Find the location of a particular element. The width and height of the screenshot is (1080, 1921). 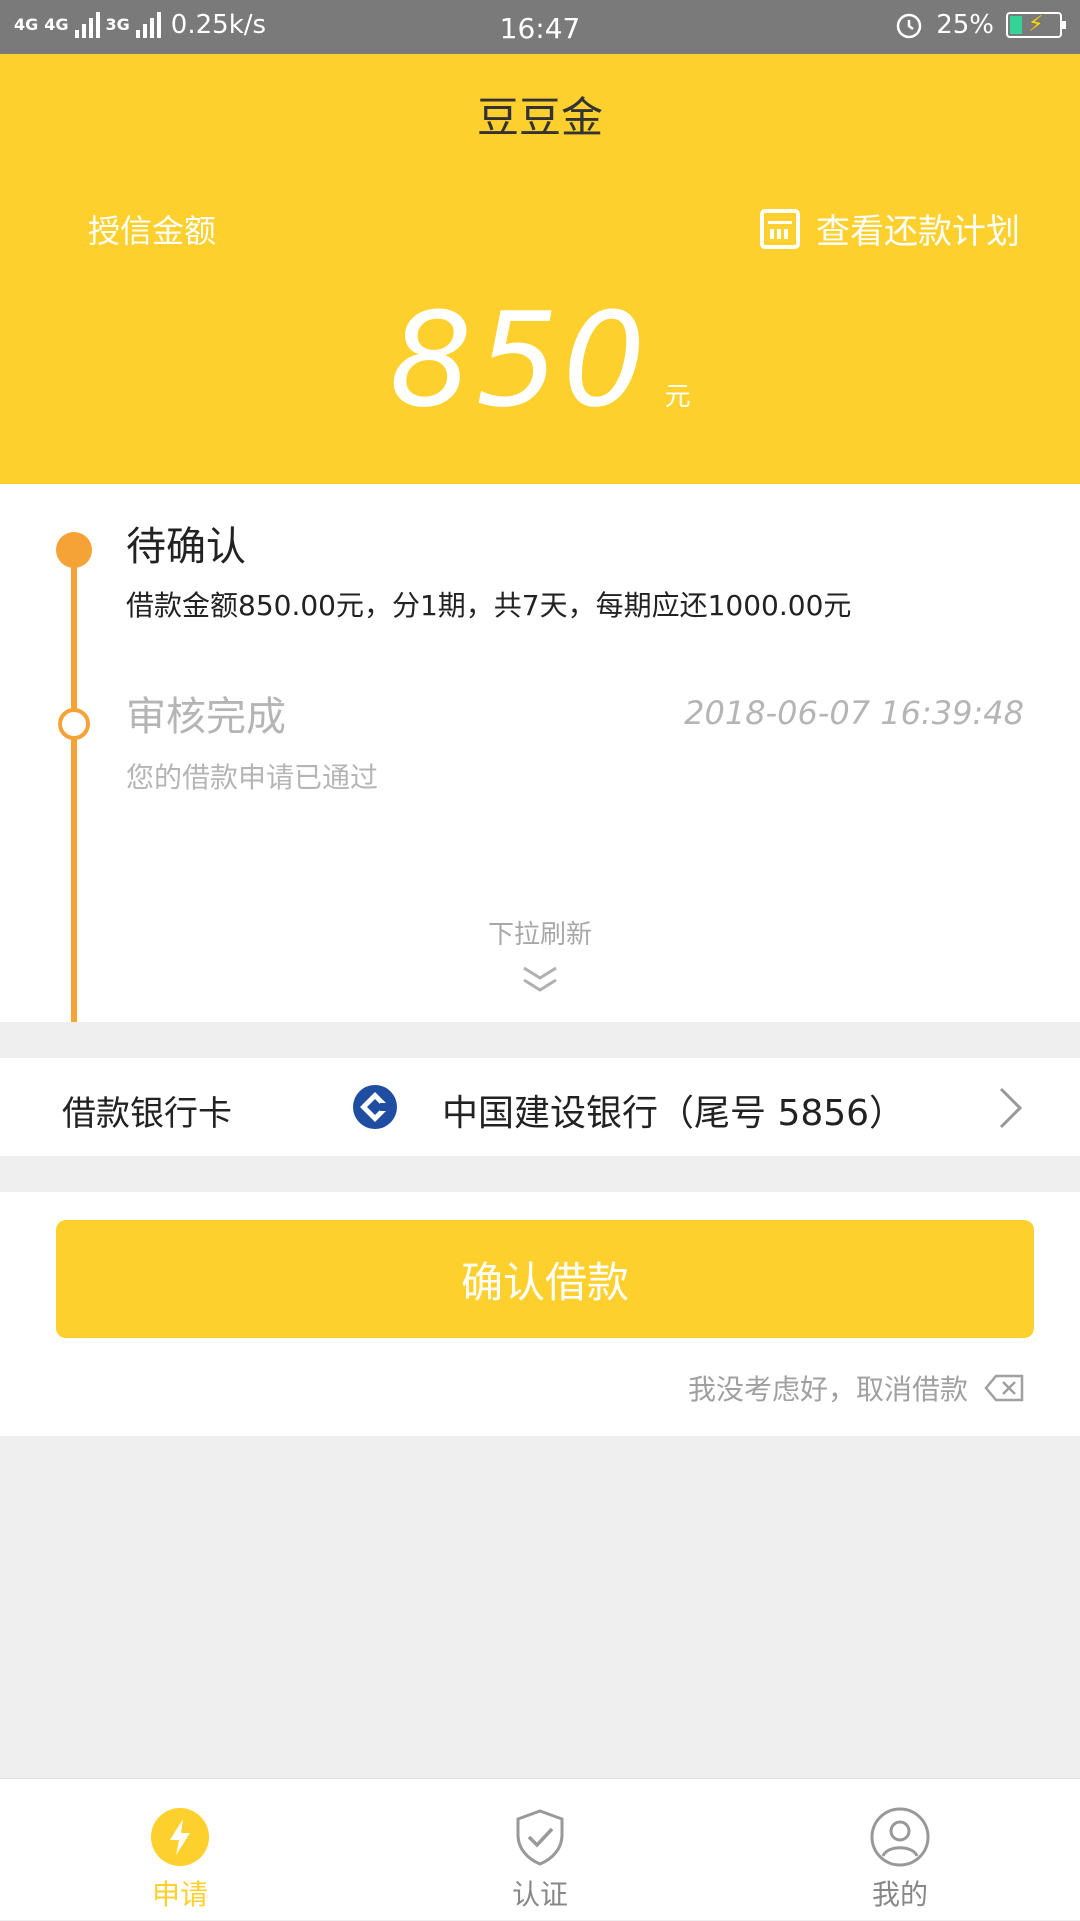

tab-verify-label: 认证 is located at coordinates (539, 1894).